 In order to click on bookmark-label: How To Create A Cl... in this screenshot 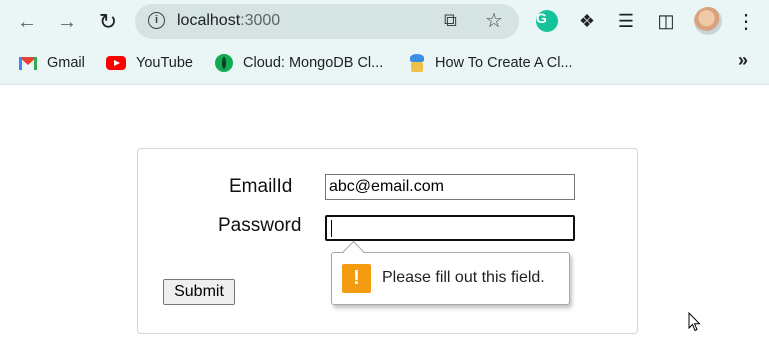, I will do `click(504, 63)`.